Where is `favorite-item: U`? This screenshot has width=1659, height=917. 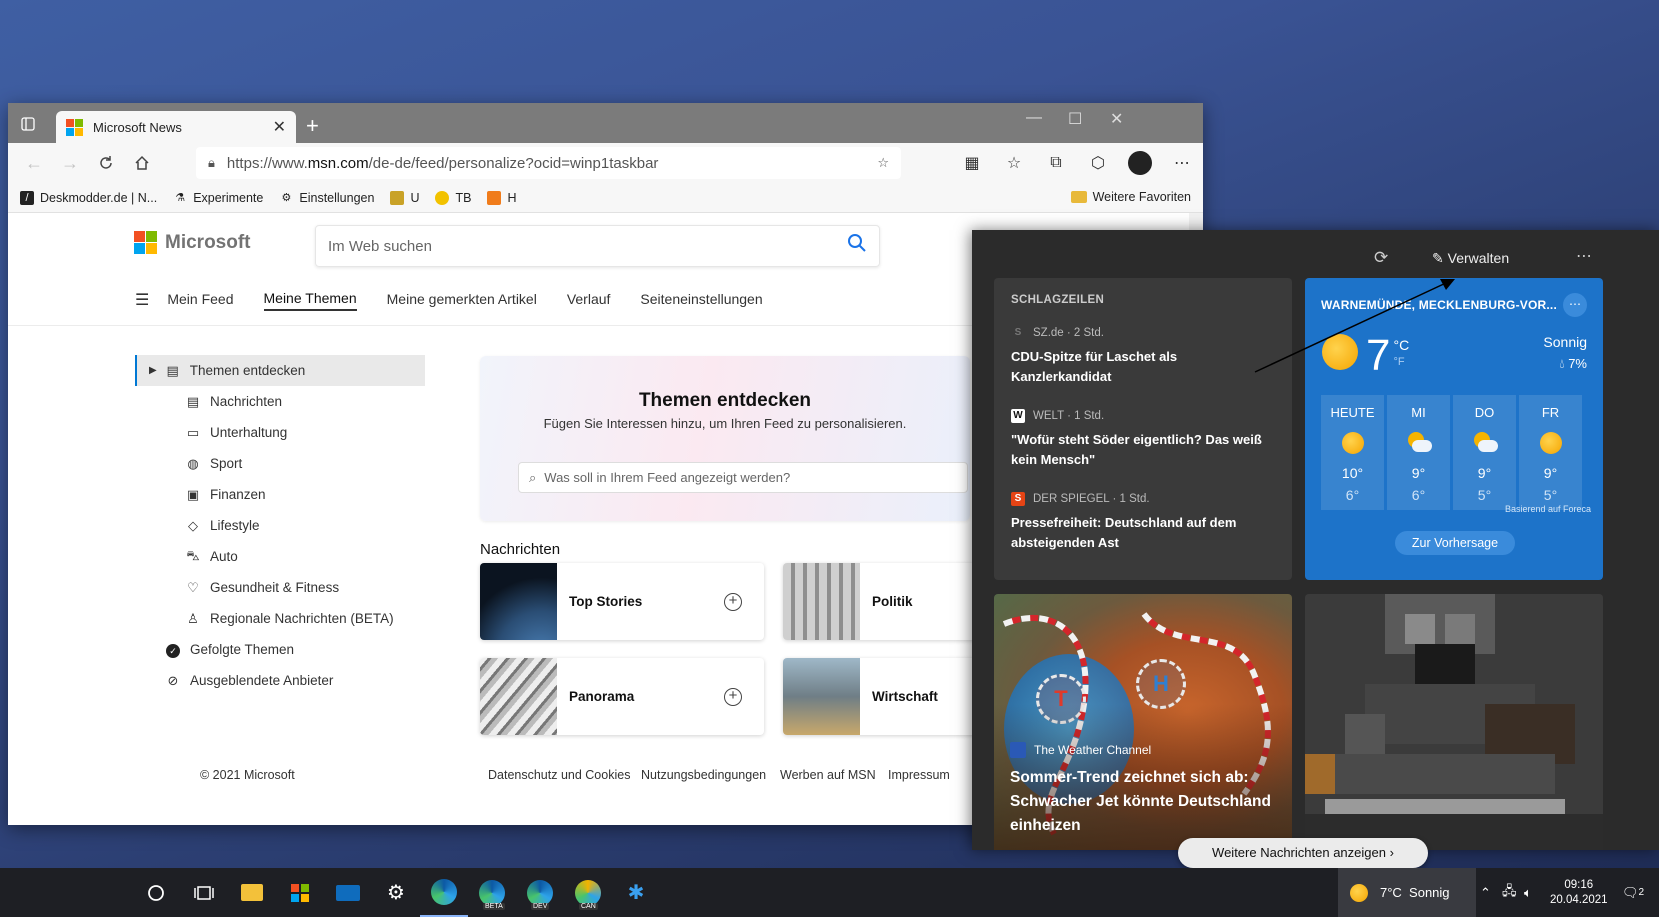 favorite-item: U is located at coordinates (404, 197).